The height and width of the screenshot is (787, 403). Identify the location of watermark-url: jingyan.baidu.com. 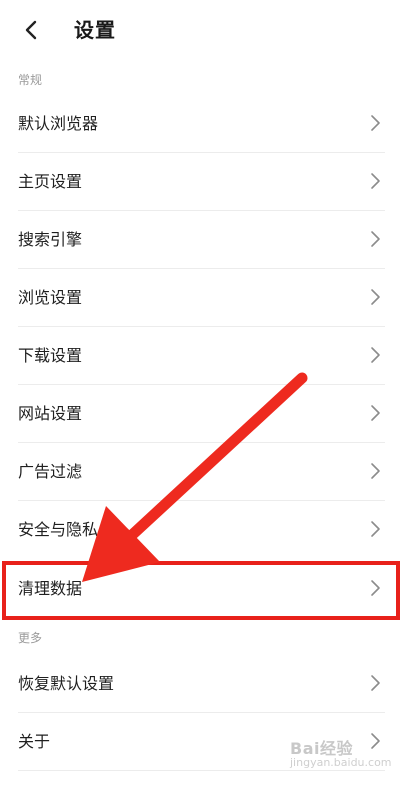
(341, 762).